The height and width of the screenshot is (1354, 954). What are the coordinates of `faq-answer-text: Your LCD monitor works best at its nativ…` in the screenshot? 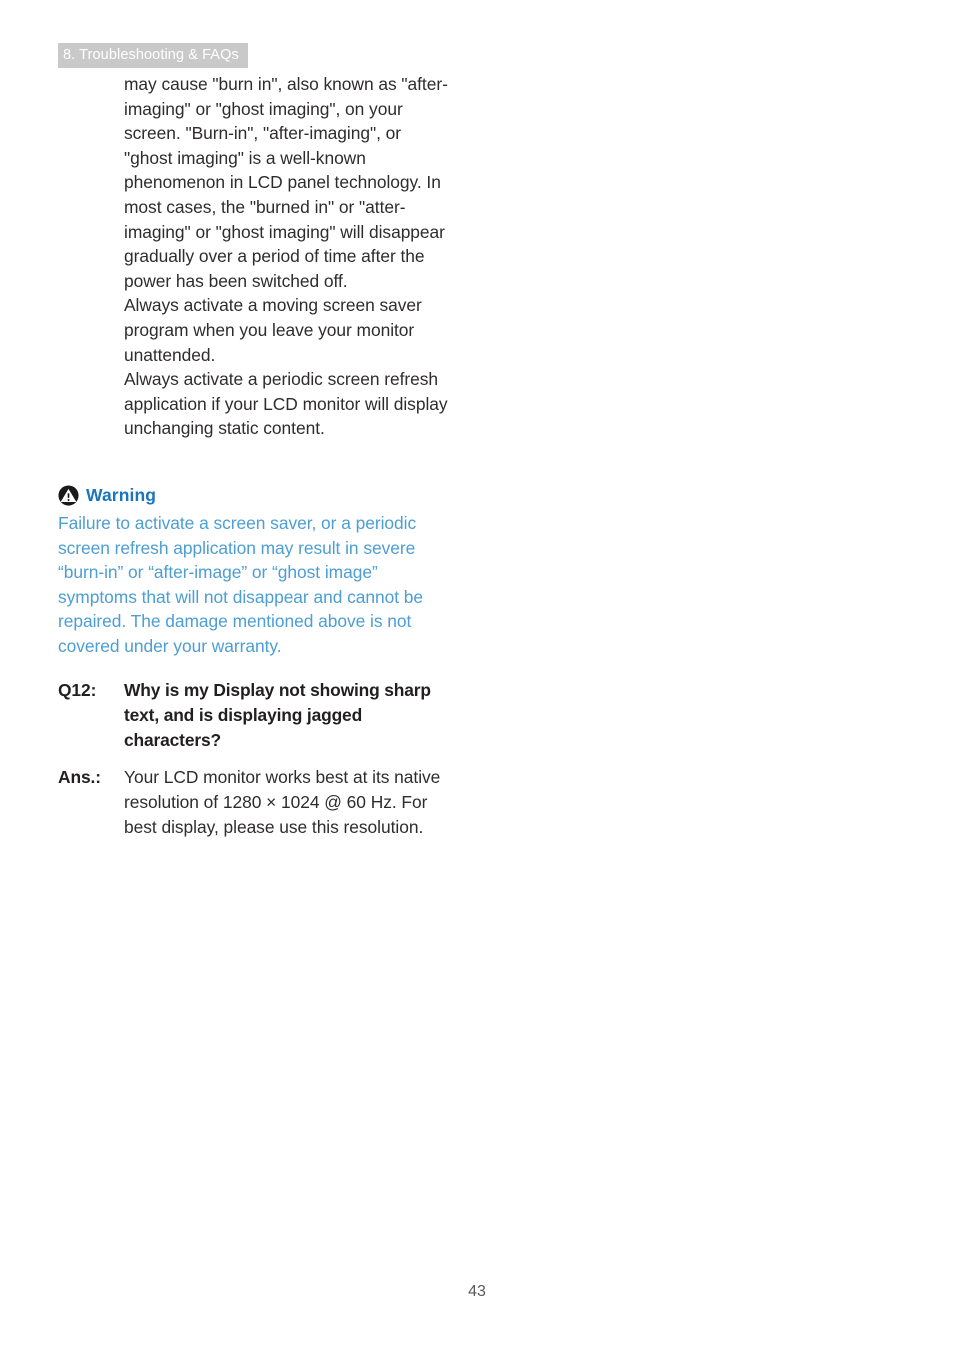 It's located at (282, 802).